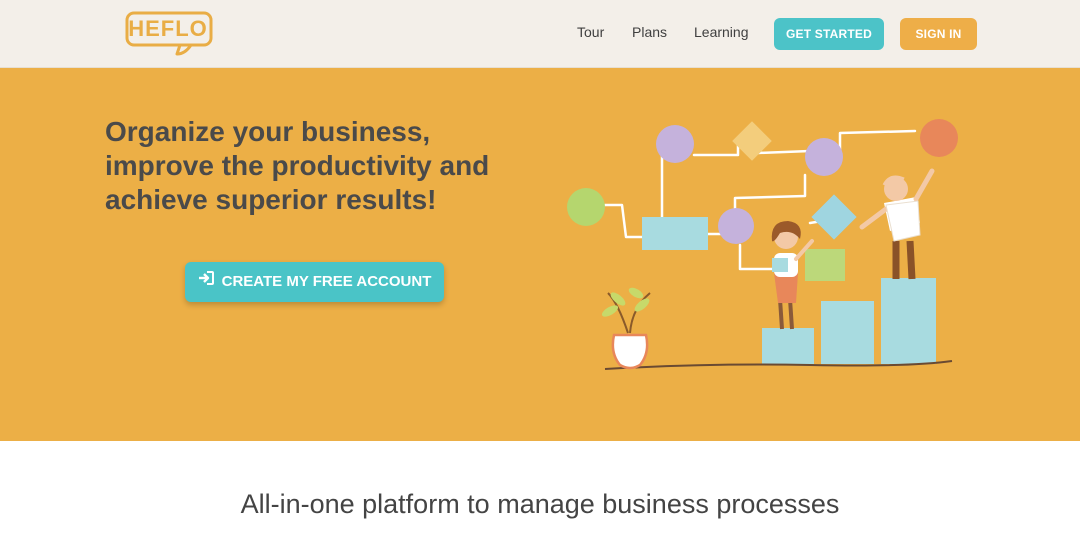  I want to click on sign-in-icon, so click(206, 281).